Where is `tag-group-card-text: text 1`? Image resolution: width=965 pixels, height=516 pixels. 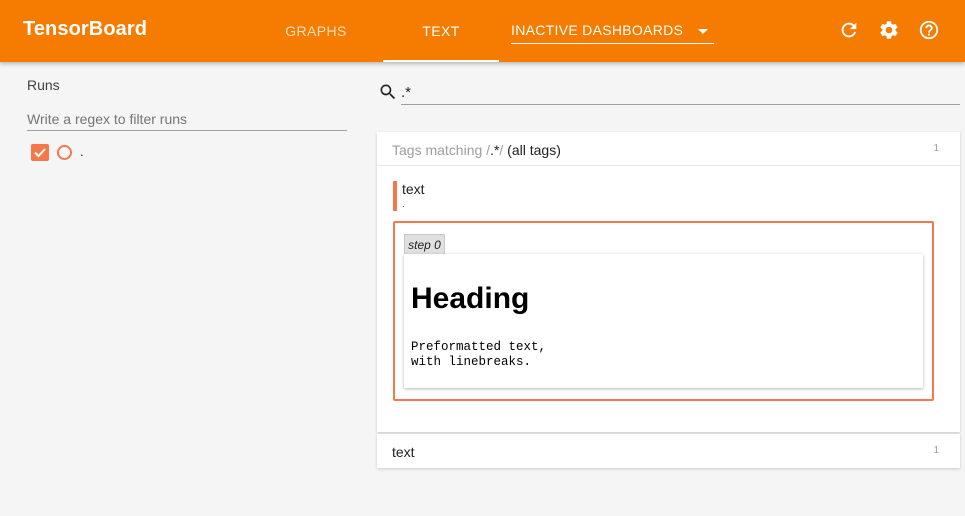 tag-group-card-text: text 1 is located at coordinates (668, 451).